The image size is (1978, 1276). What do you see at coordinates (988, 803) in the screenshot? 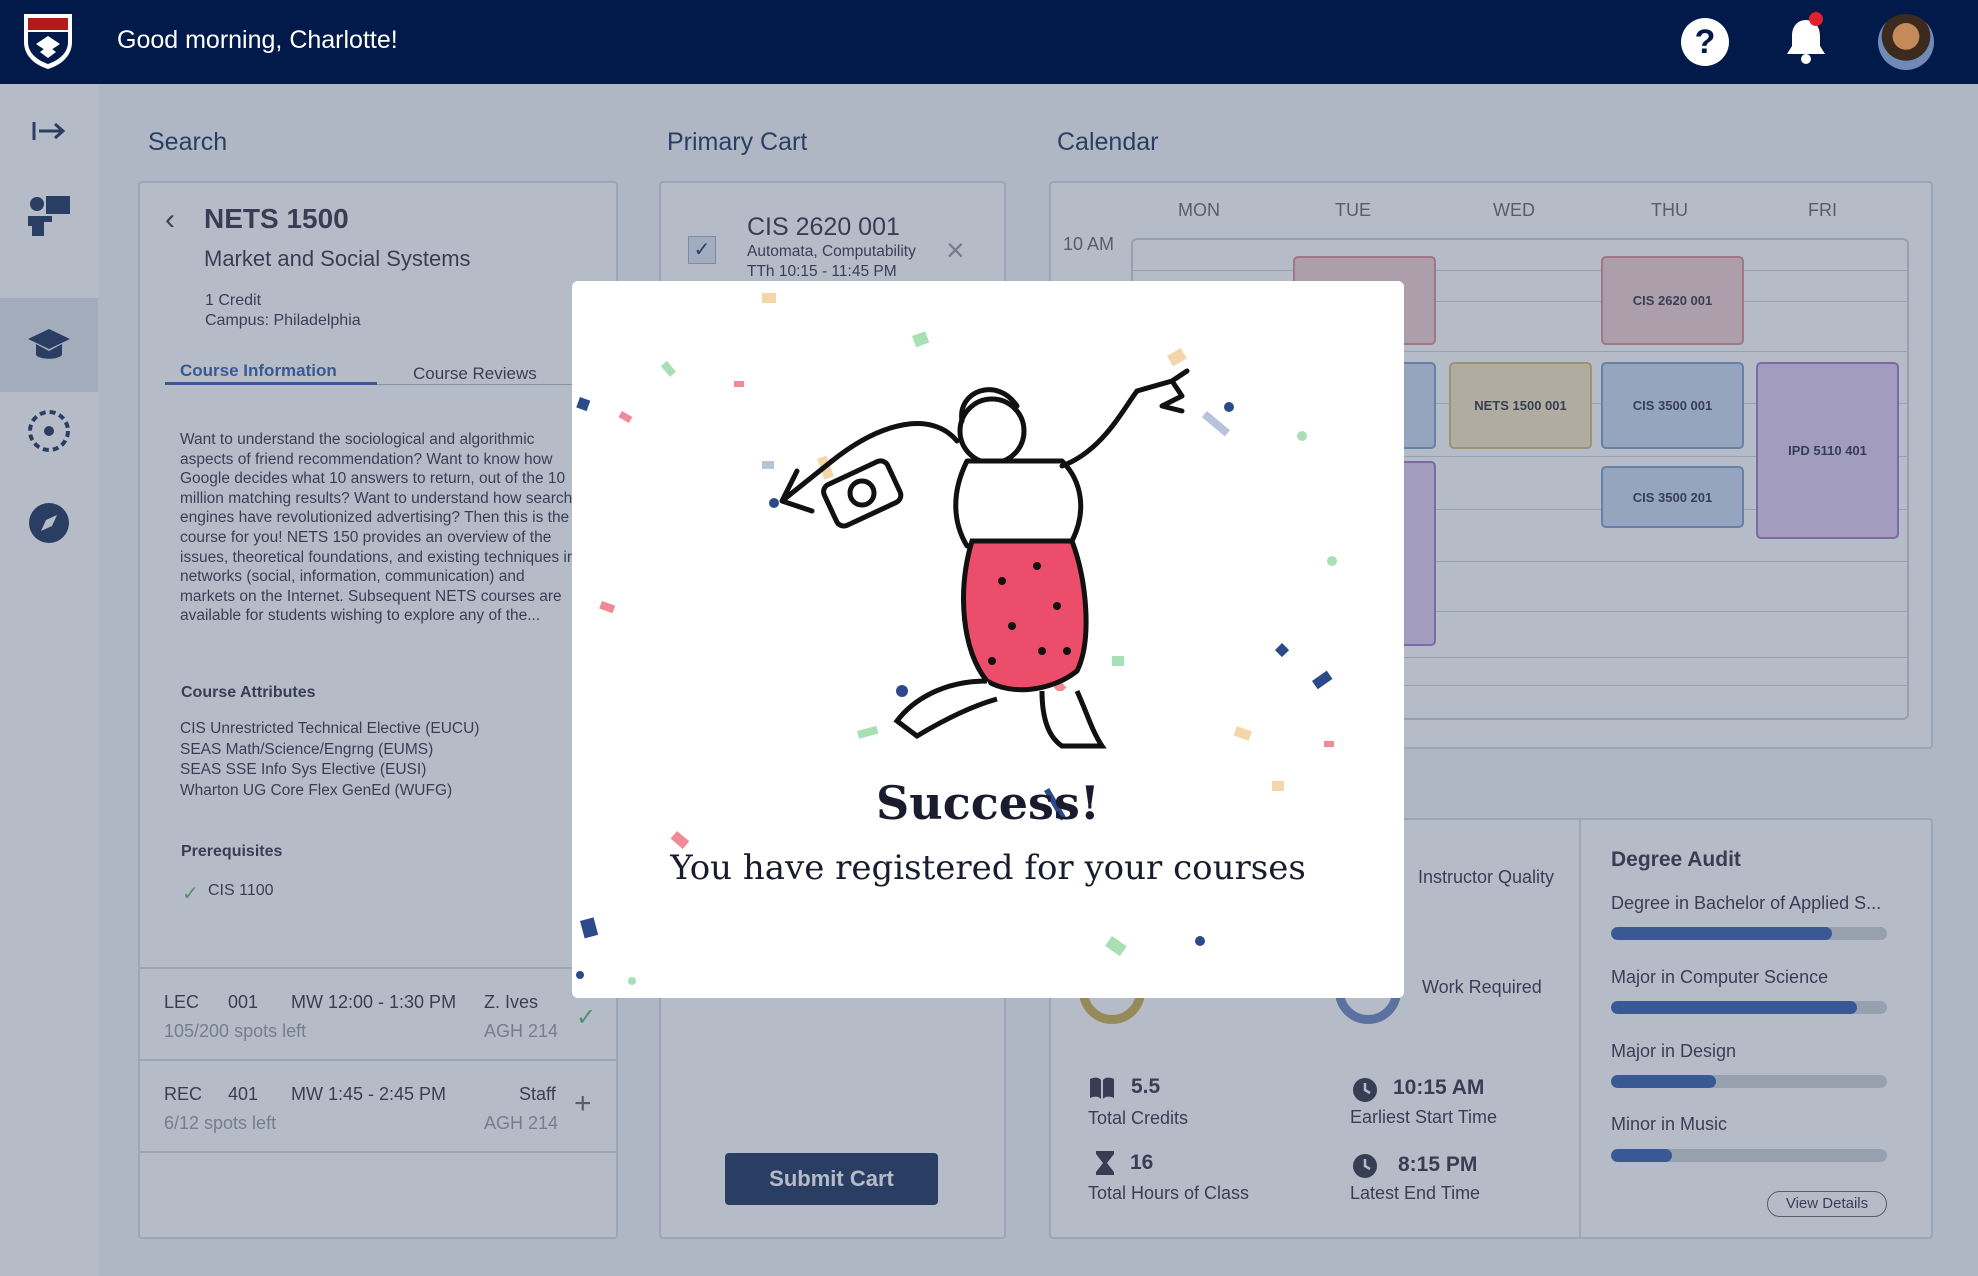
I see `success-title: Success!` at bounding box center [988, 803].